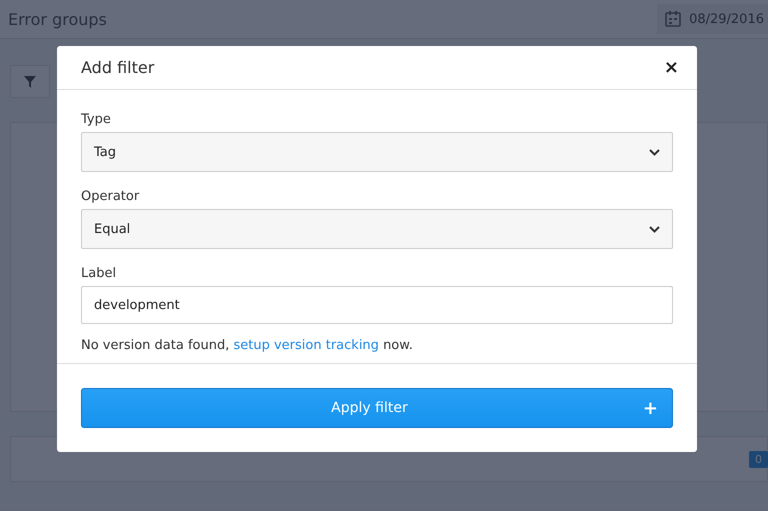 The width and height of the screenshot is (768, 511). I want to click on field-label: Type, so click(96, 119).